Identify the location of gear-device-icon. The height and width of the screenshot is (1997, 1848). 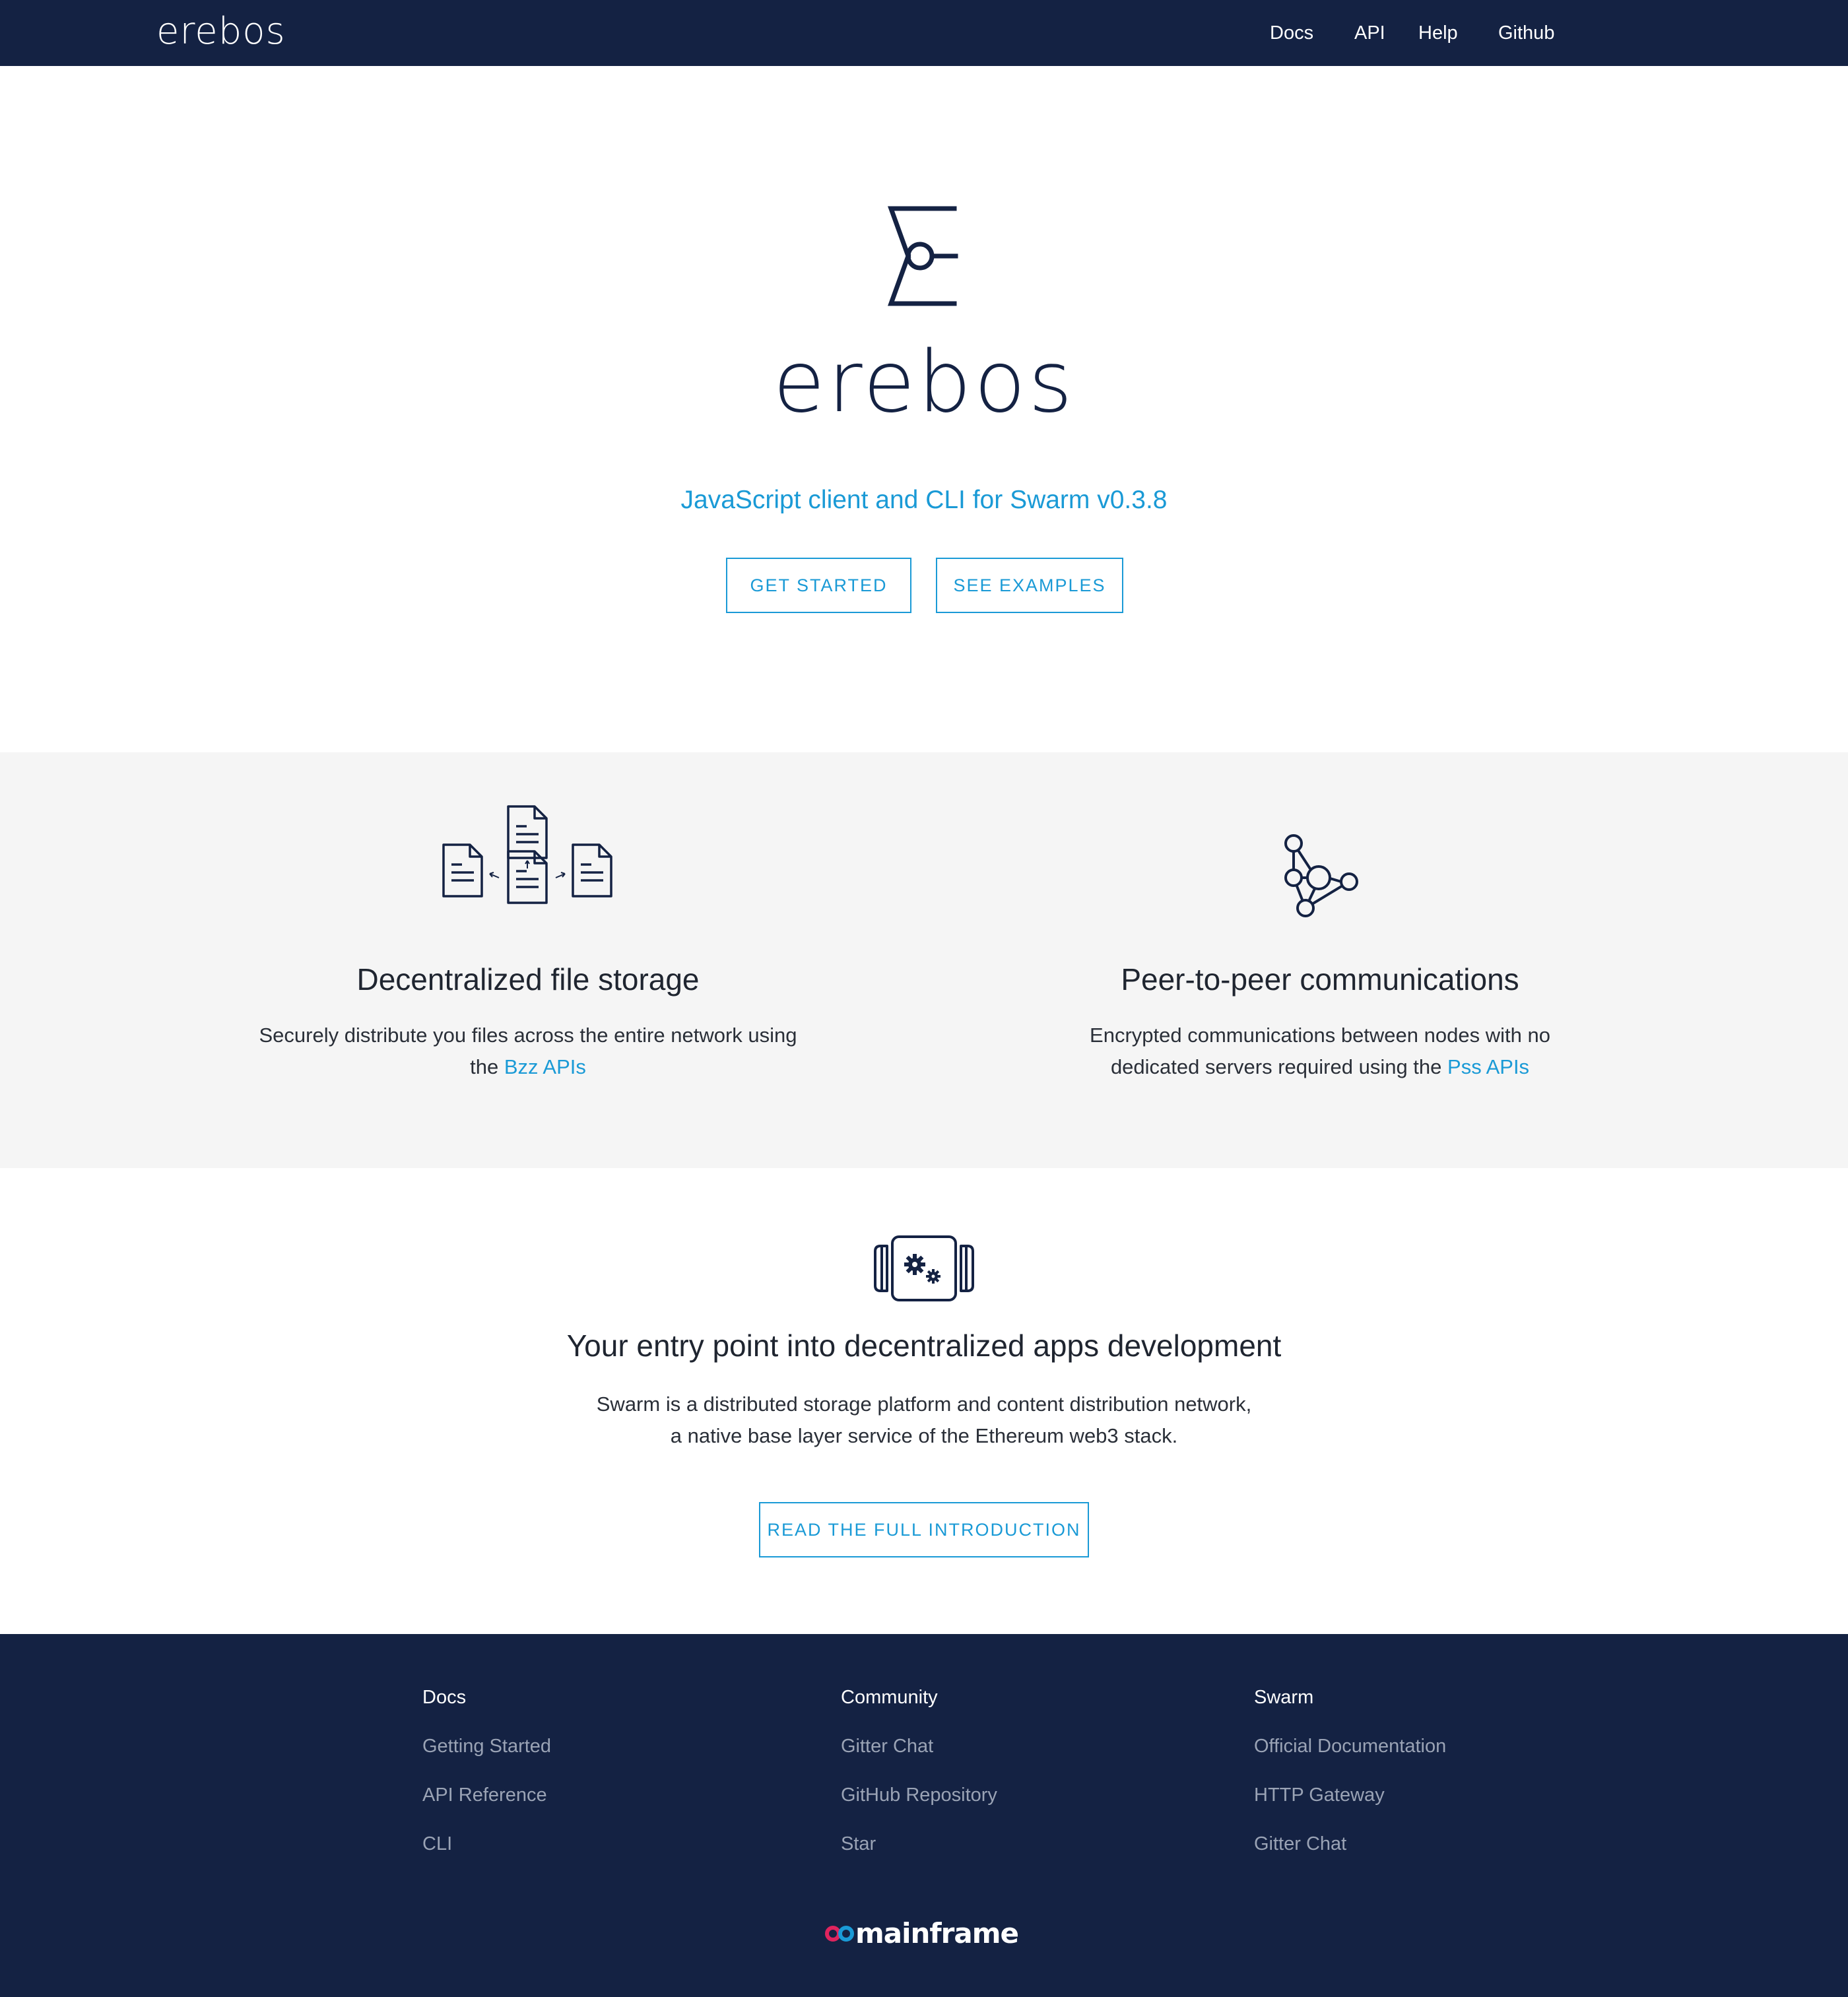
(924, 1268).